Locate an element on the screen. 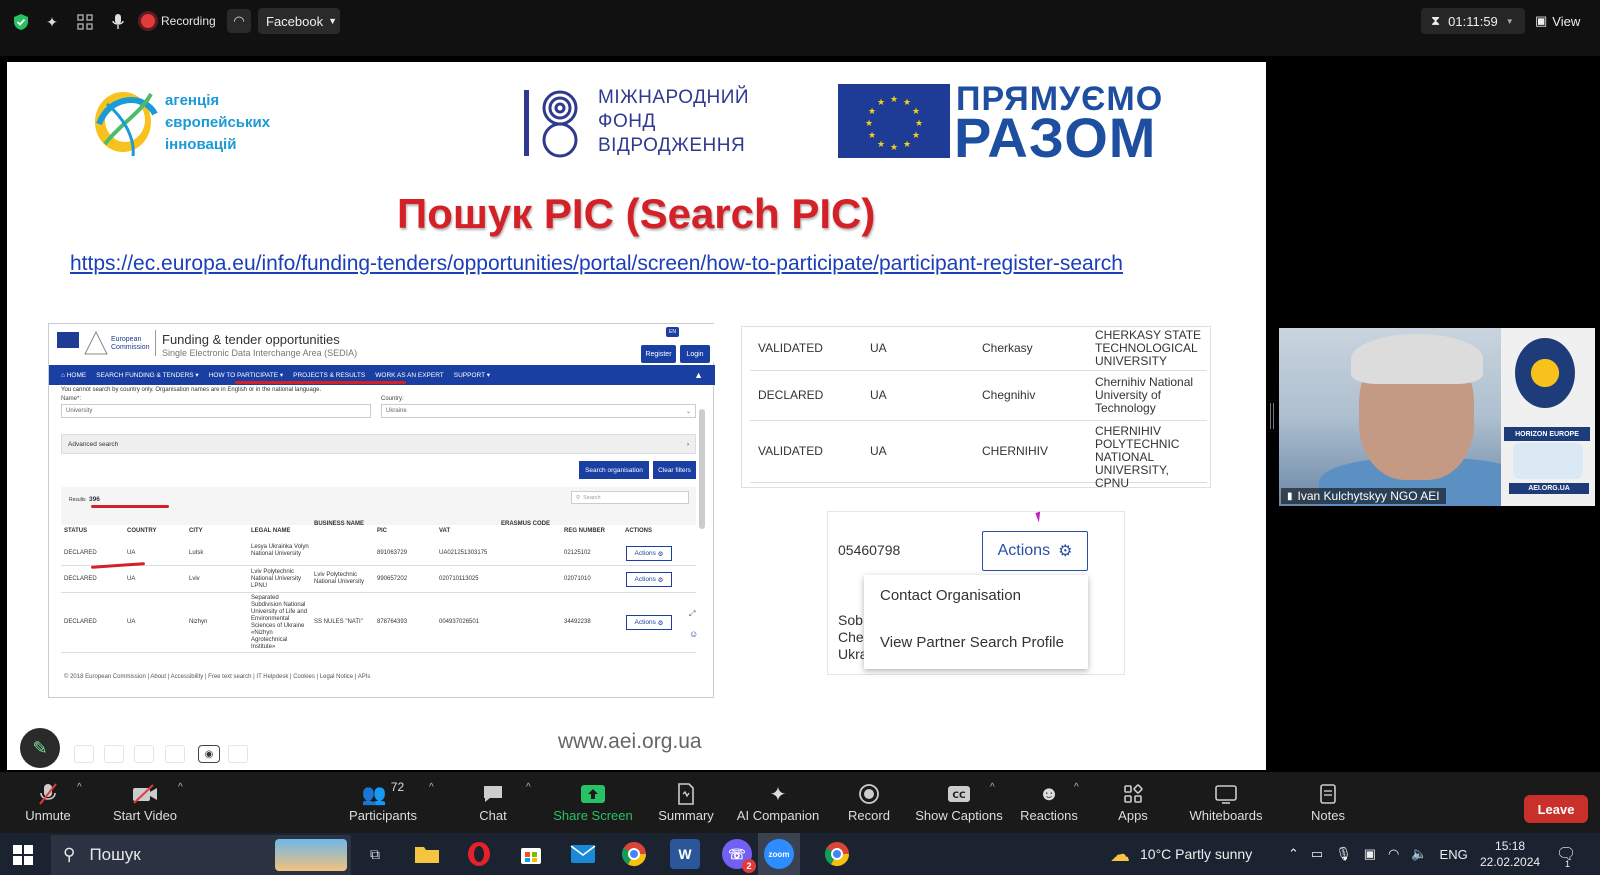 This screenshot has height=875, width=1600. video-options-caret: ^ is located at coordinates (180, 787).